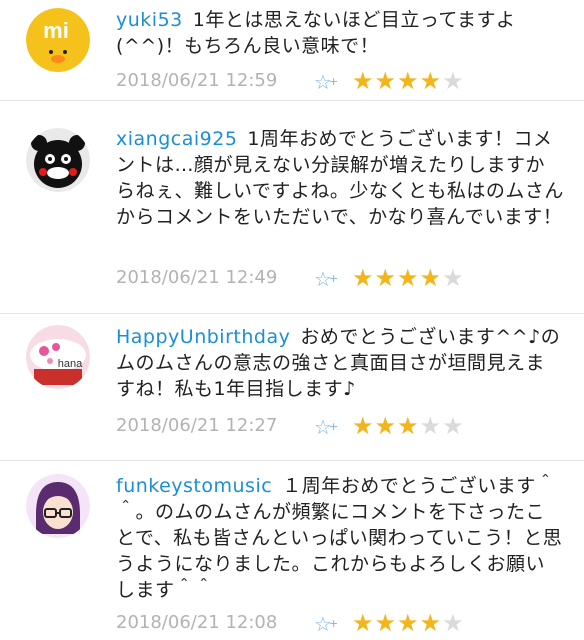 The width and height of the screenshot is (584, 640). What do you see at coordinates (197, 622) in the screenshot?
I see `timestamp: 2018/06/21 12:08` at bounding box center [197, 622].